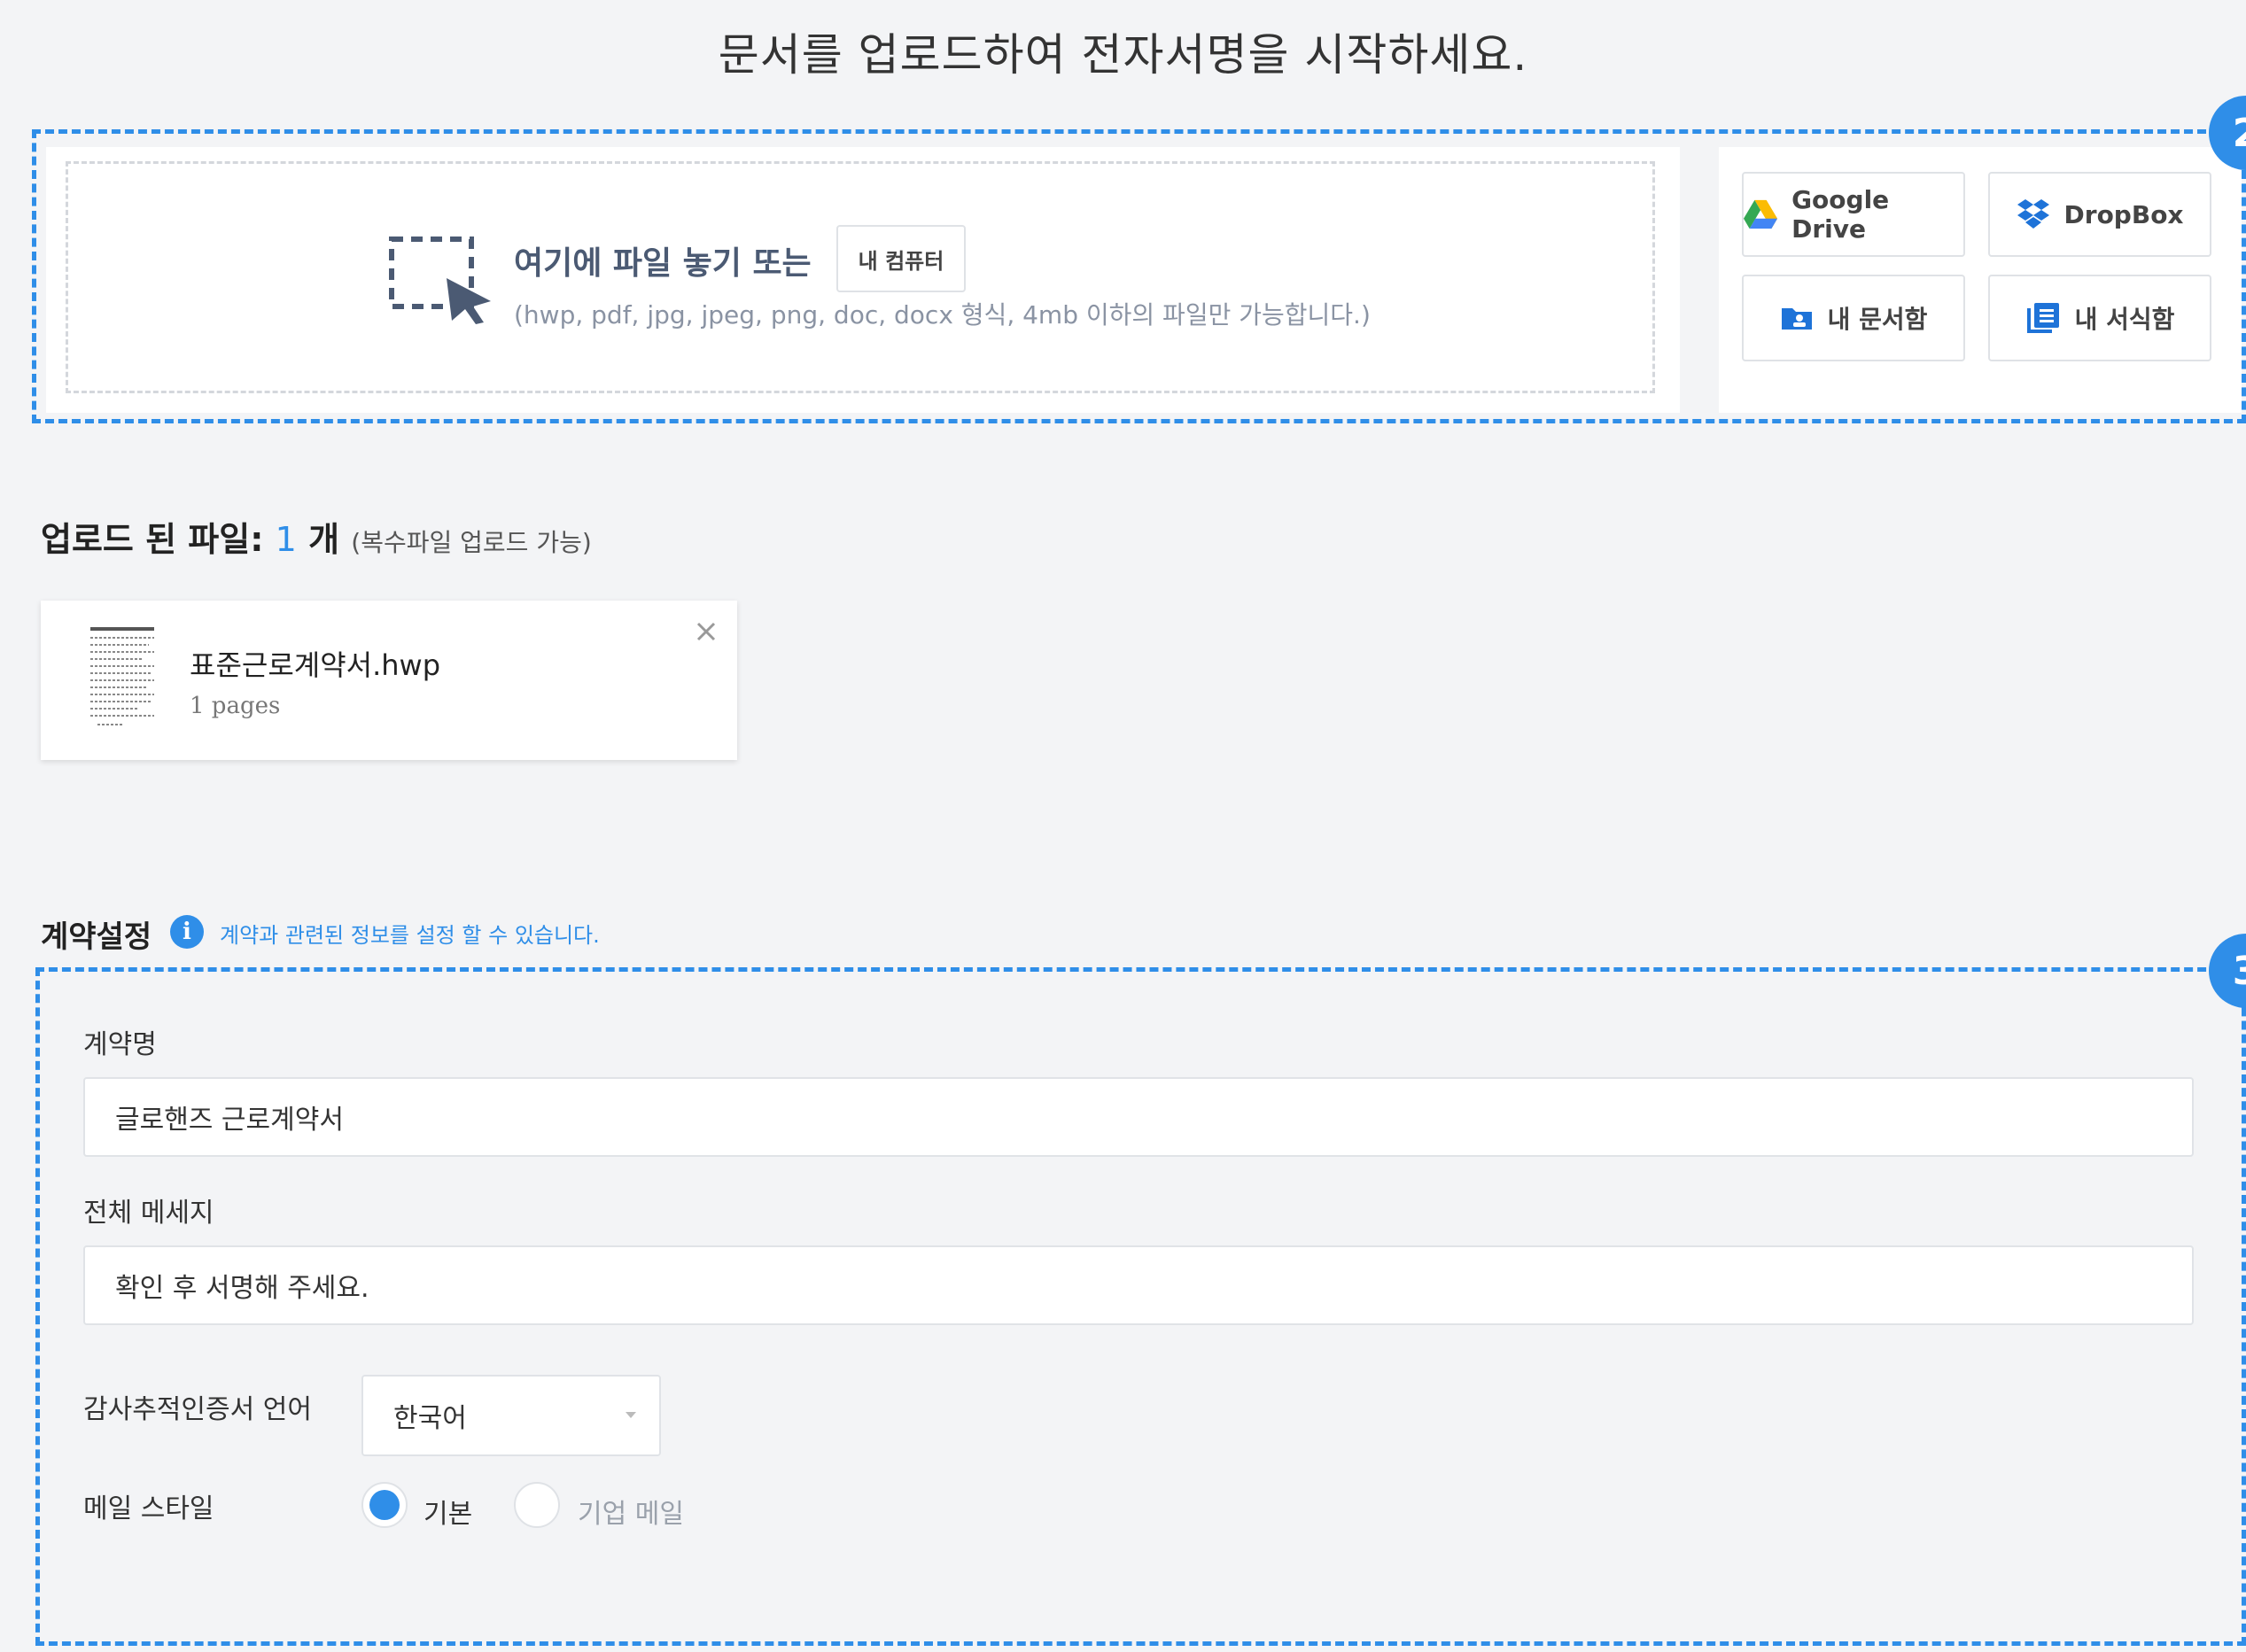  What do you see at coordinates (315, 665) in the screenshot?
I see `file-name: 표준근로계약서.hwp` at bounding box center [315, 665].